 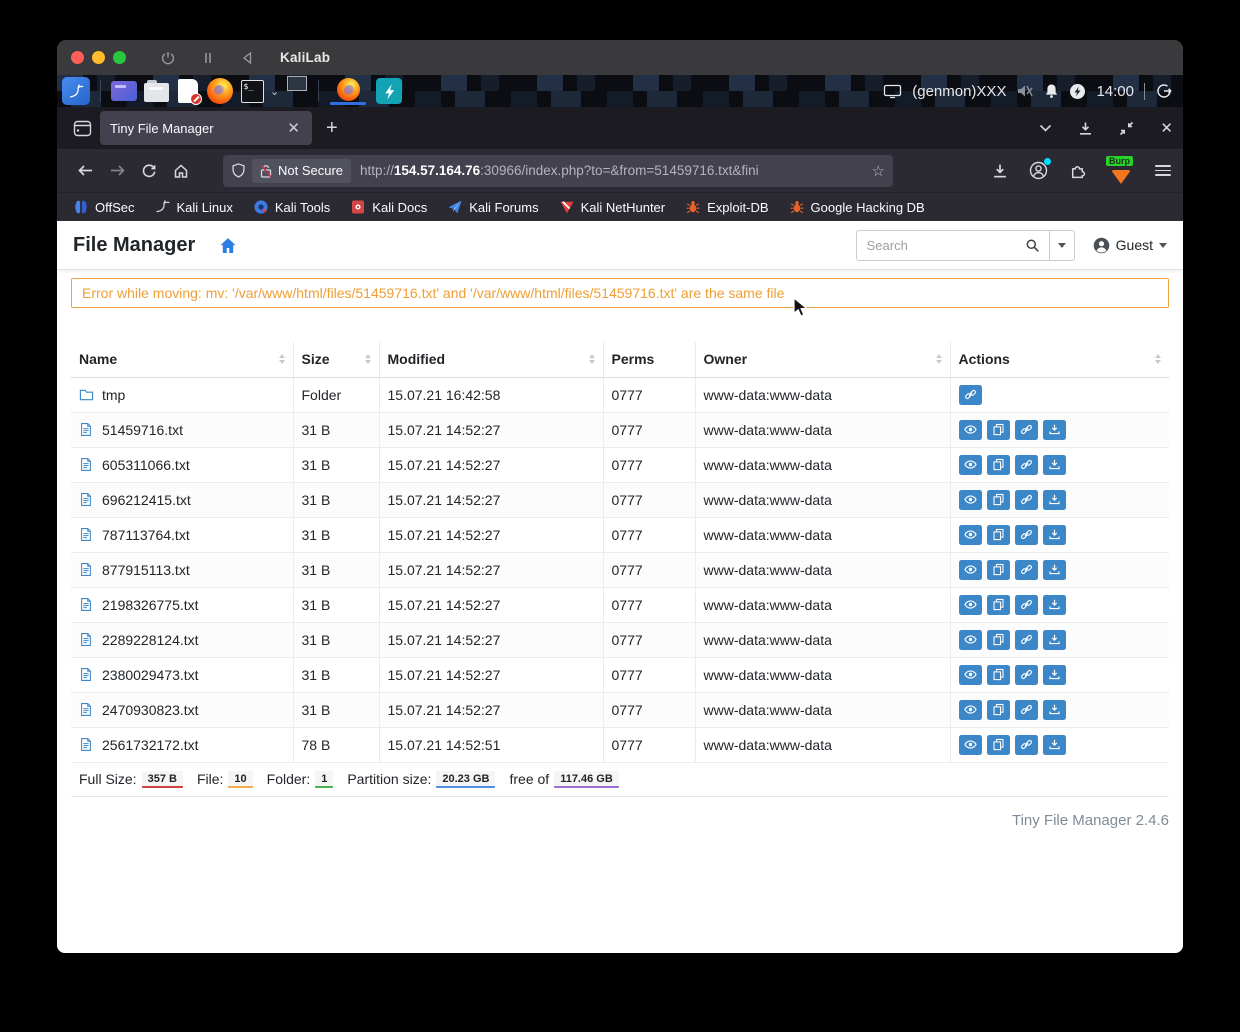 I want to click on bookmark-offsec: OffSec, so click(x=104, y=207).